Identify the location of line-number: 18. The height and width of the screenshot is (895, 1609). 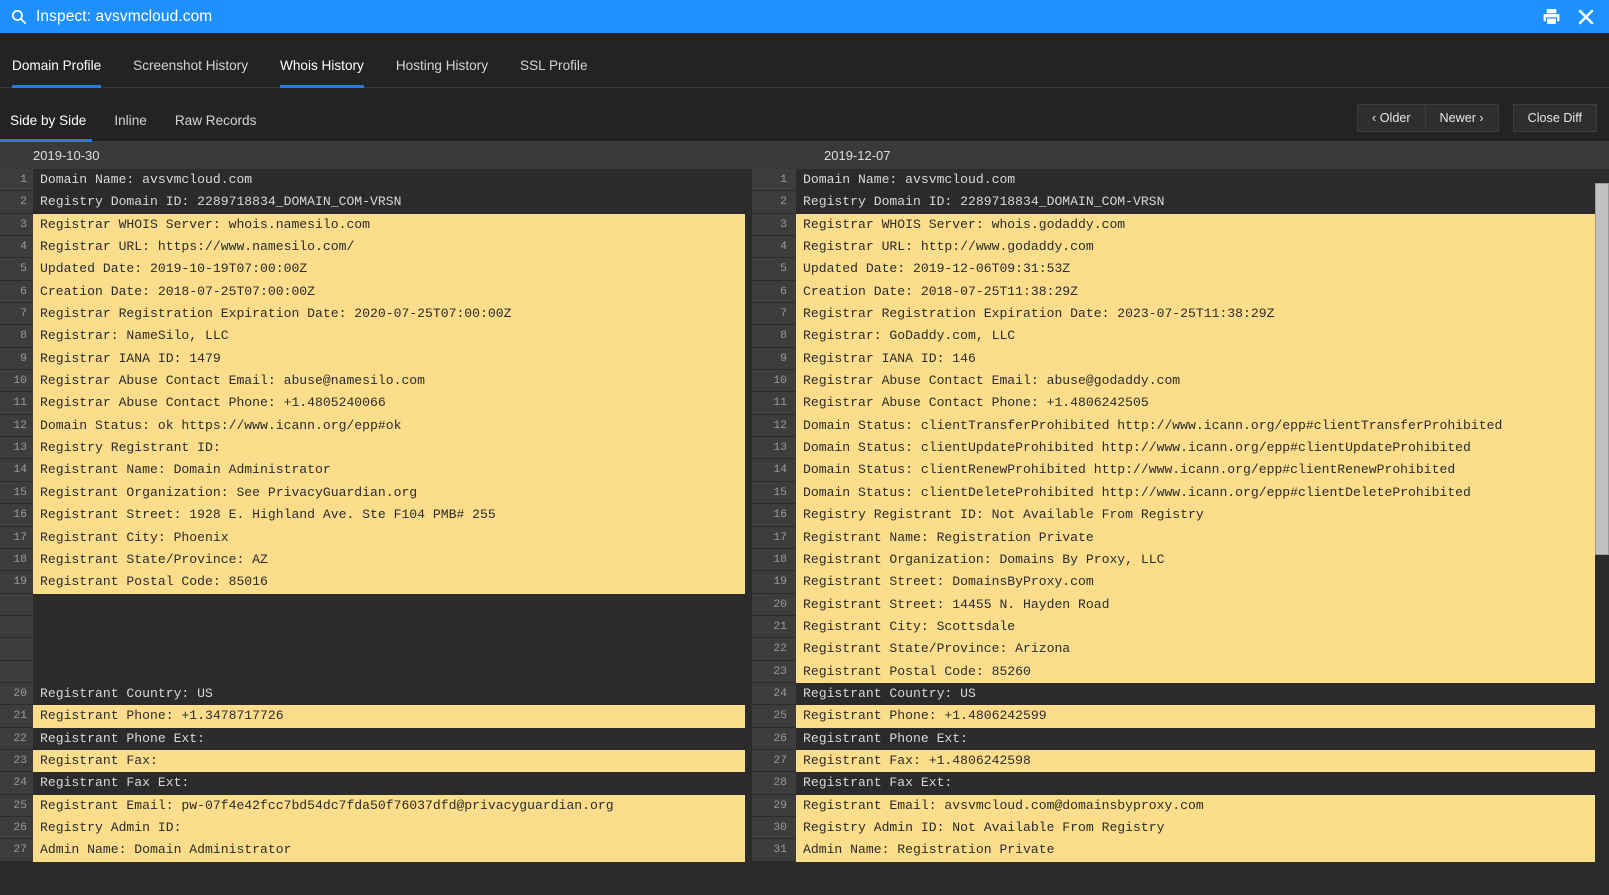
(774, 560).